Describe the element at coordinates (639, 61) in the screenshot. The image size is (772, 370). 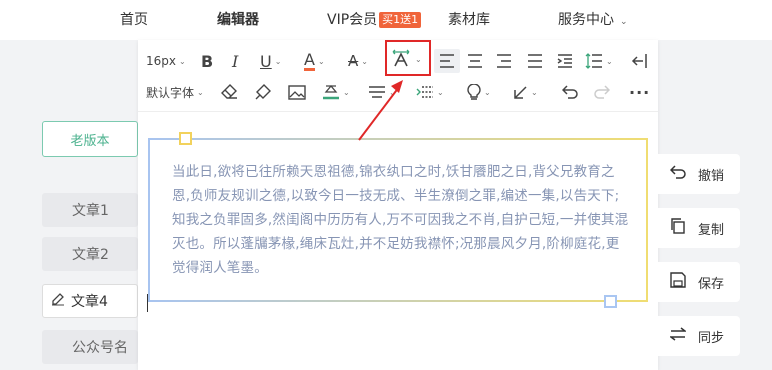
I see `exit-icon` at that location.